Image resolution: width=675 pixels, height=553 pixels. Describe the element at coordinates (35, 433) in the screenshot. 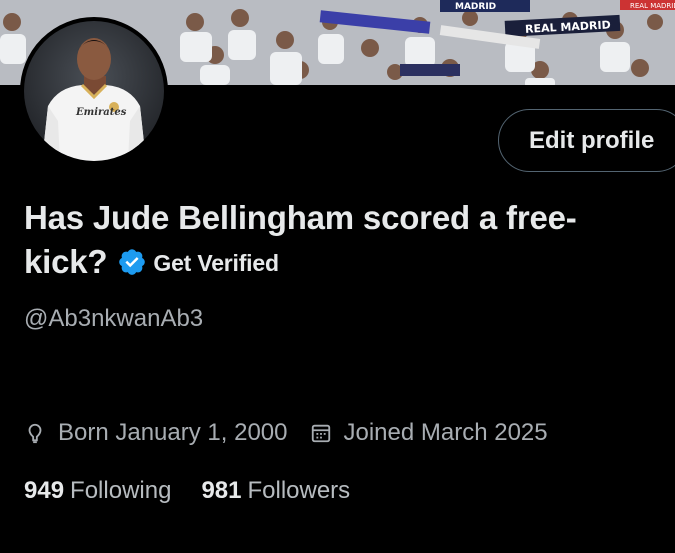

I see `location-icon` at that location.